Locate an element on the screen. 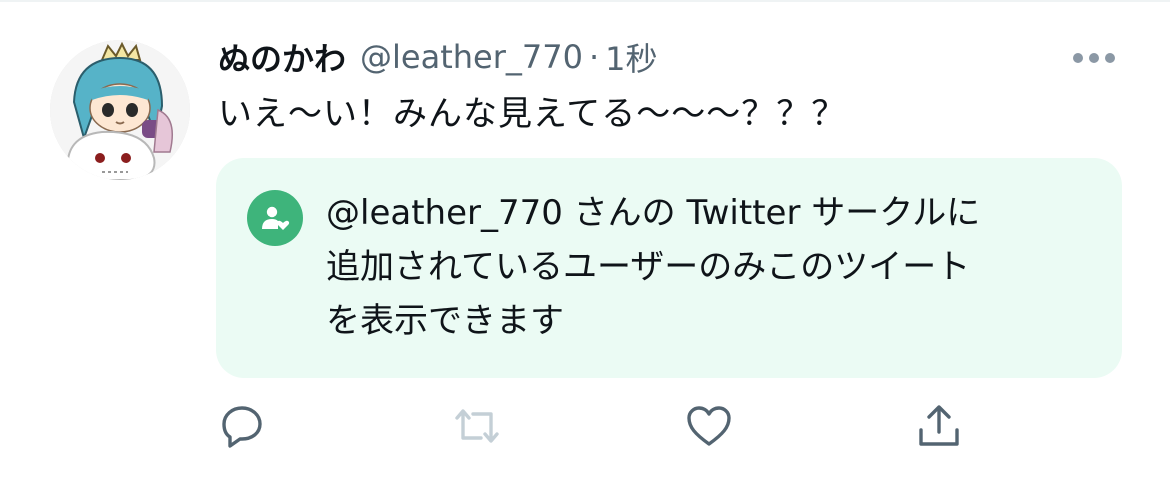 This screenshot has height=492, width=1170. author-display-name: ぬのかわ is located at coordinates (282, 57).